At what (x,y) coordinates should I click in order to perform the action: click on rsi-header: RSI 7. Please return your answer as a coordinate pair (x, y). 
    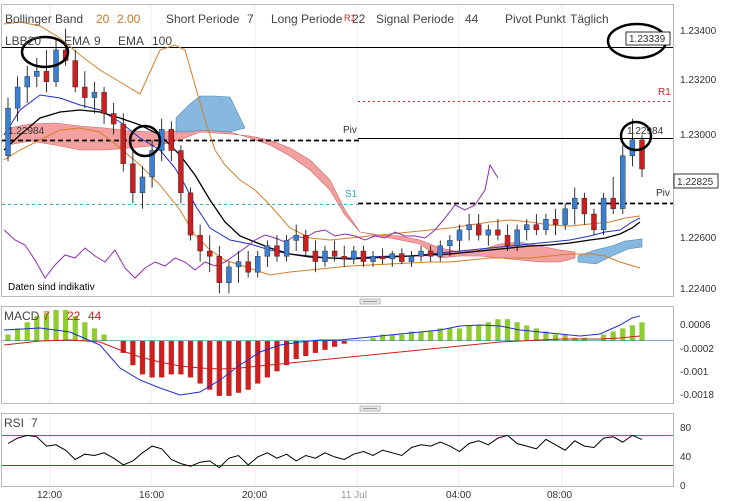
    Looking at the image, I should click on (21, 423).